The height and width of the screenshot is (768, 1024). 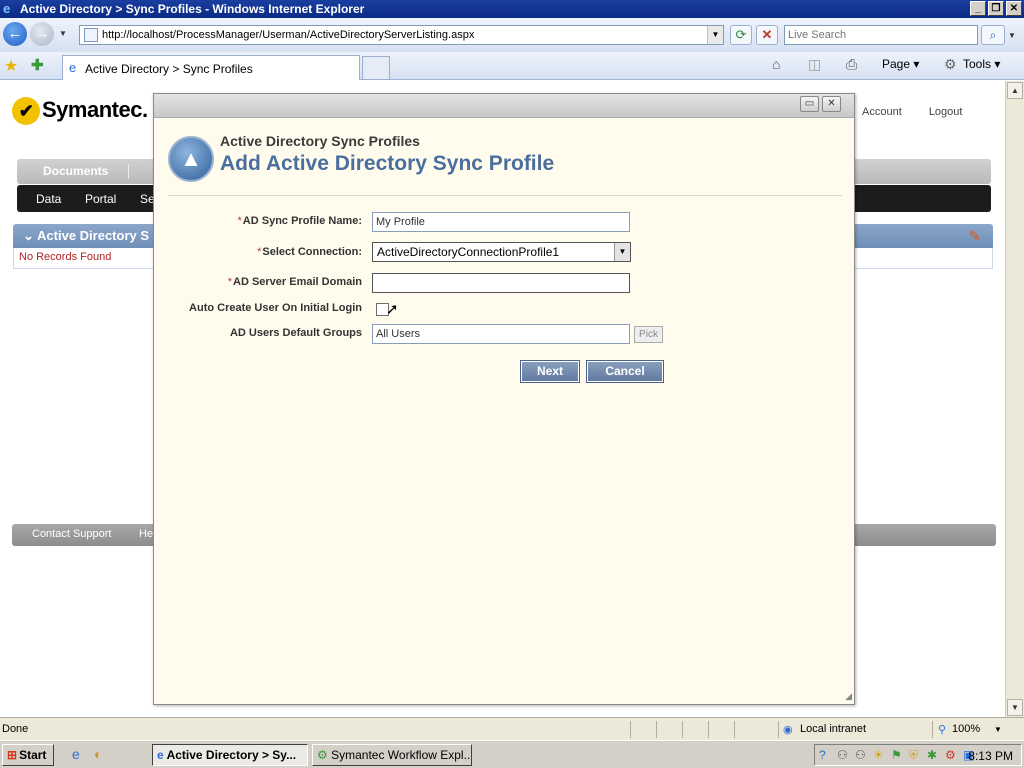 What do you see at coordinates (1014, 8) in the screenshot?
I see `close-window-button: ✕` at bounding box center [1014, 8].